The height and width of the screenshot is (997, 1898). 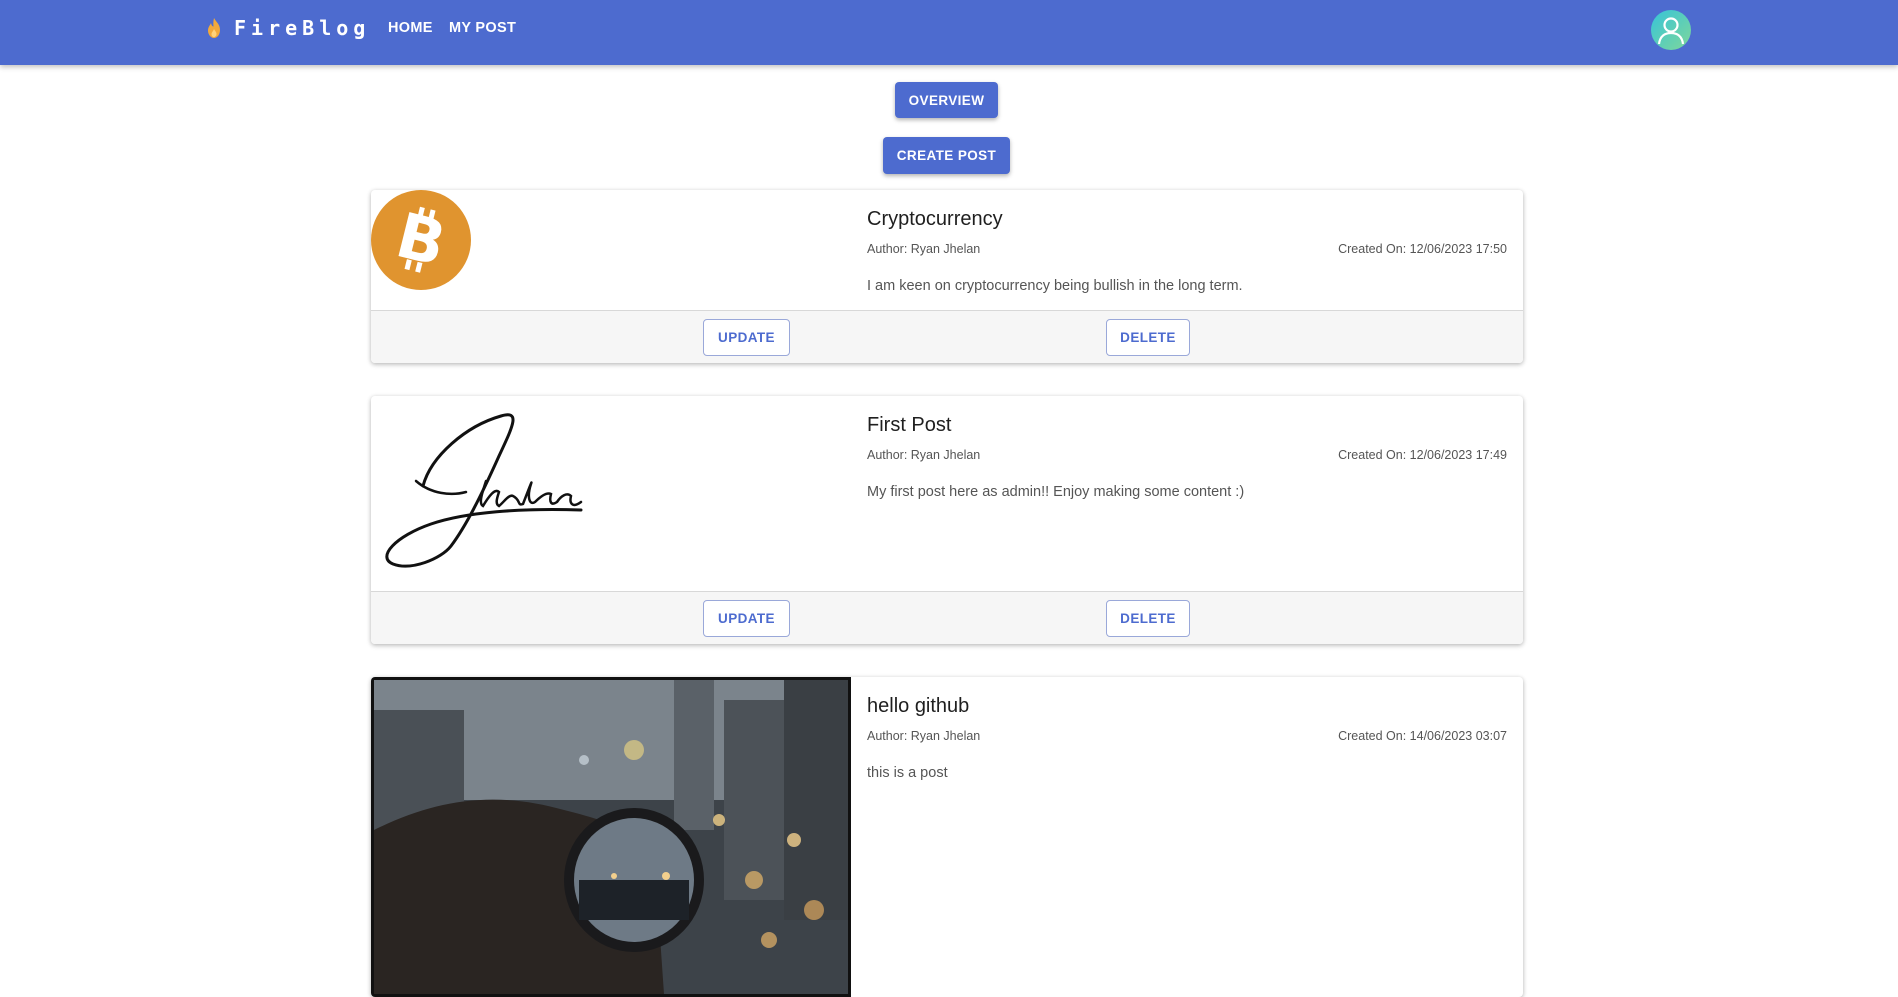 I want to click on post-image, so click(x=611, y=837).